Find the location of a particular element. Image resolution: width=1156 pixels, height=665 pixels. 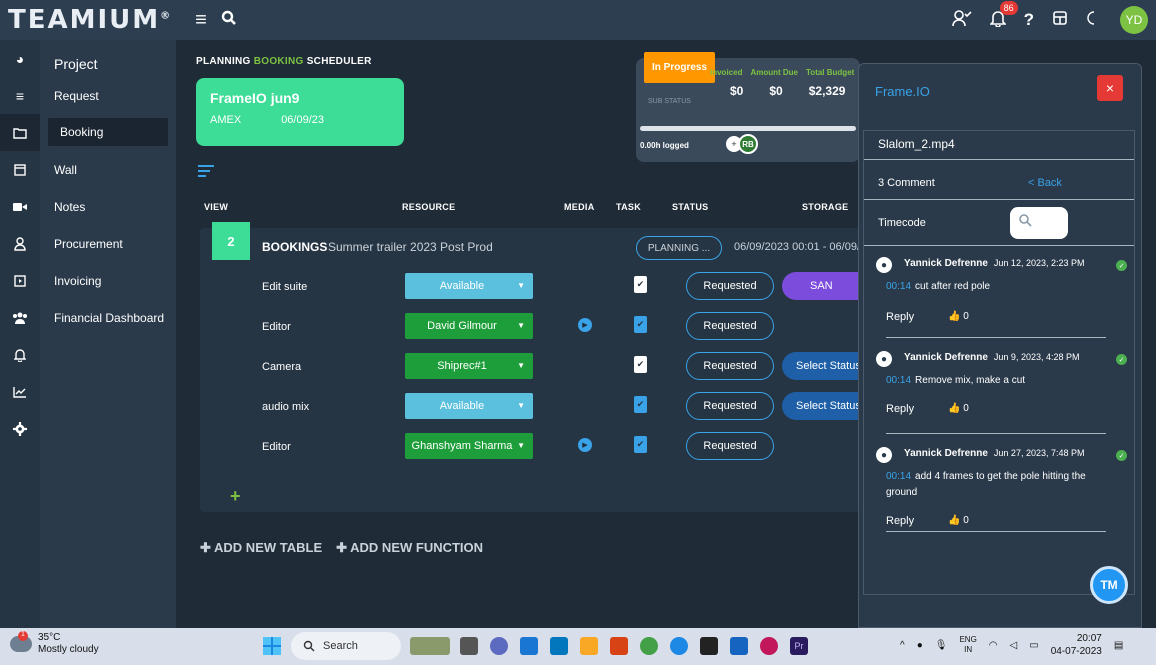

dashboard-gauge-icon: ◕ is located at coordinates (20, 58).